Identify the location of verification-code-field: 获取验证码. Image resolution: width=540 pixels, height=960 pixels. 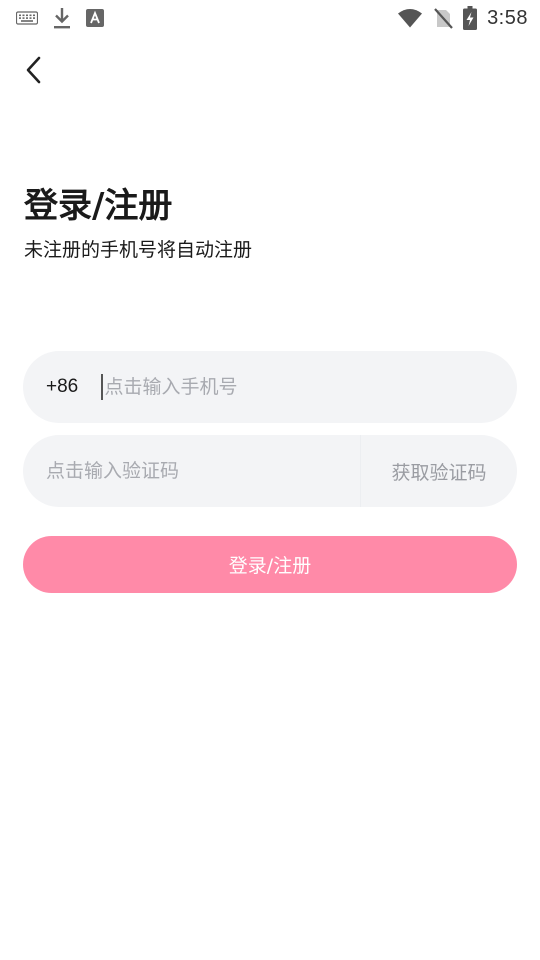
(270, 471).